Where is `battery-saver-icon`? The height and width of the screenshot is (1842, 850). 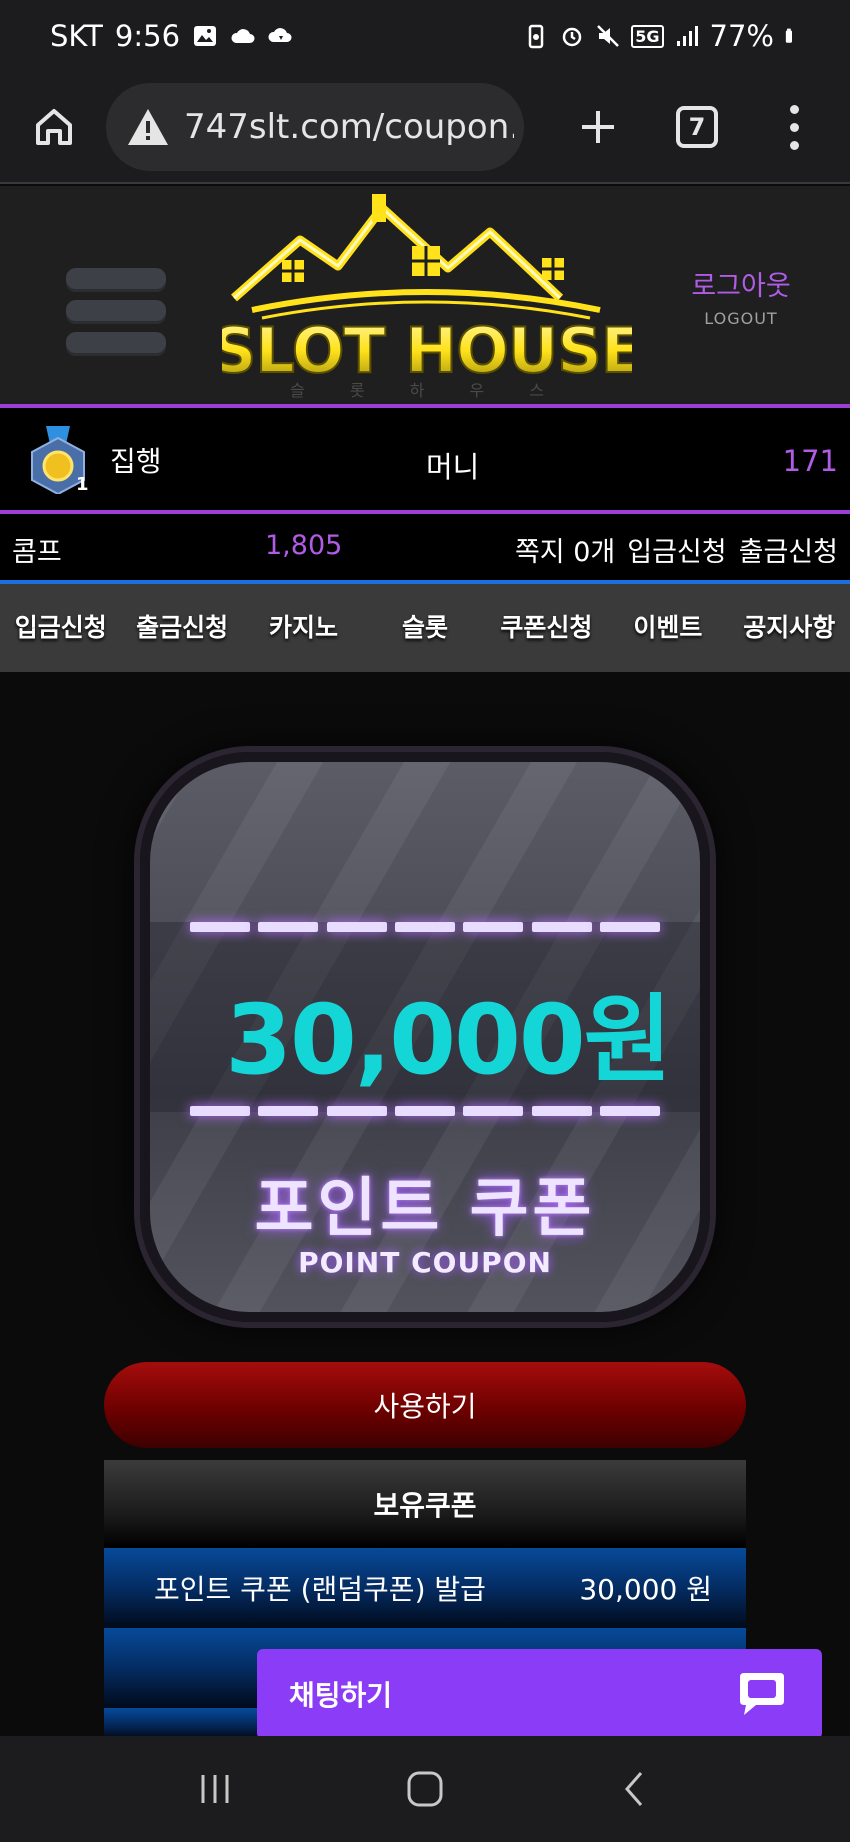
battery-saver-icon is located at coordinates (536, 36).